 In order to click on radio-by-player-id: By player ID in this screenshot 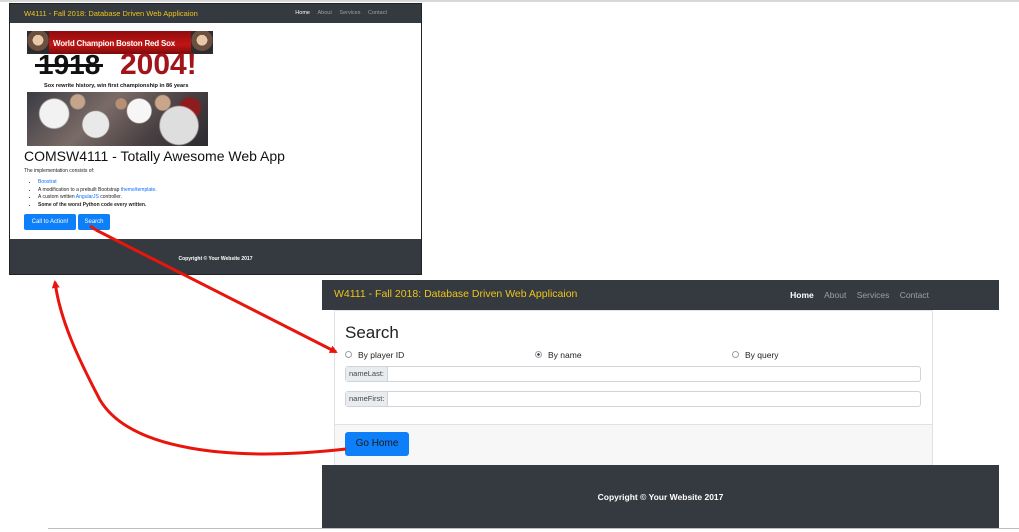, I will do `click(374, 355)`.